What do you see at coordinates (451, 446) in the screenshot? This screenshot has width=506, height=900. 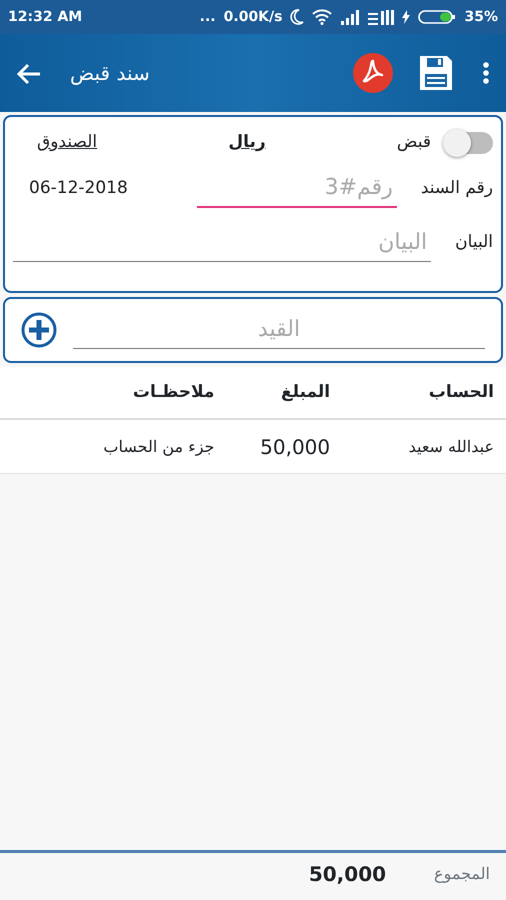 I see `table-cell: عبدالله سعيد` at bounding box center [451, 446].